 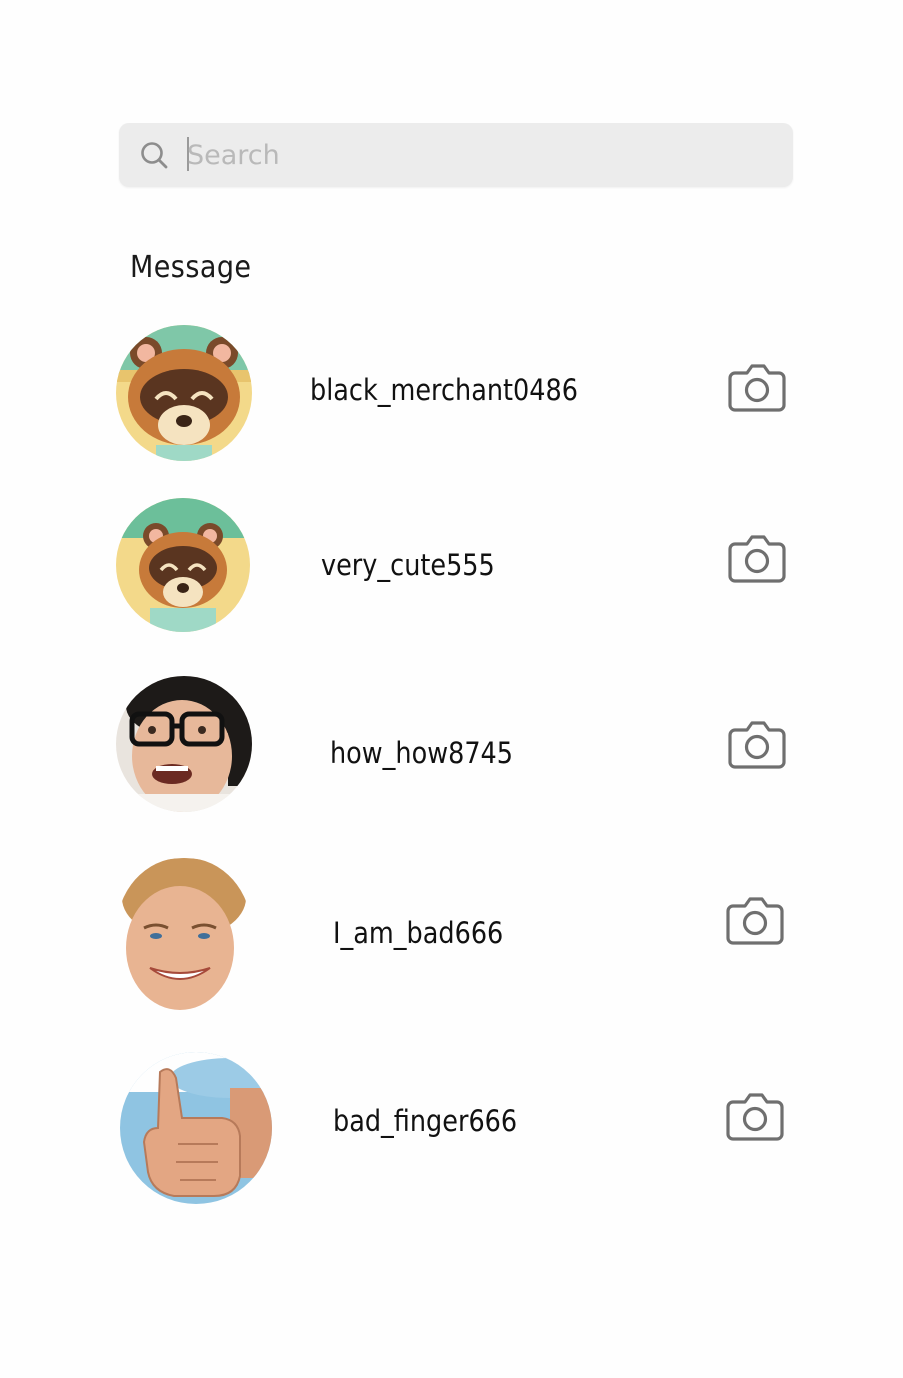 What do you see at coordinates (154, 155) in the screenshot?
I see `search-icon` at bounding box center [154, 155].